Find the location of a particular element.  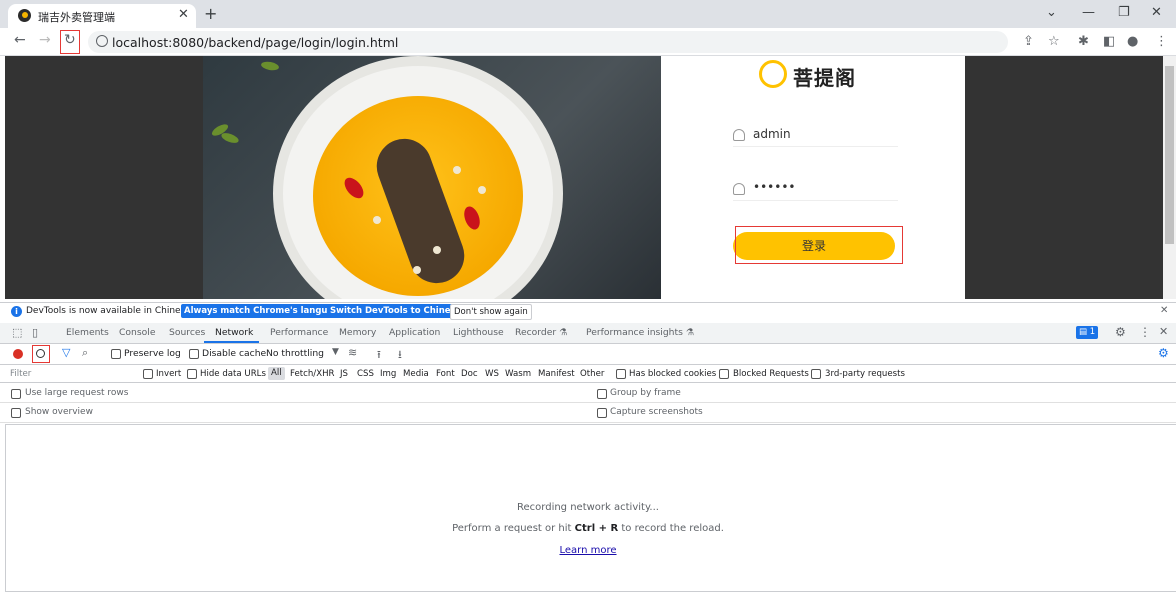

group-by-frame-checkbox is located at coordinates (602, 394).